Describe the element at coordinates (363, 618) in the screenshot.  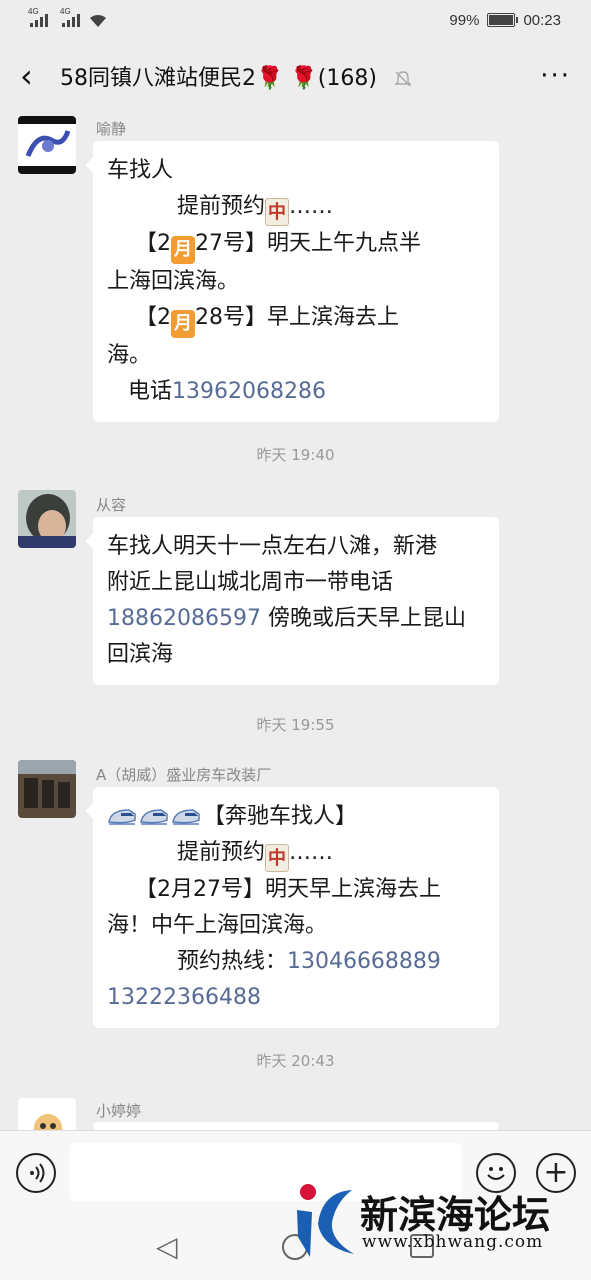
I see `message-text: 傍晚或后天早上昆山` at that location.